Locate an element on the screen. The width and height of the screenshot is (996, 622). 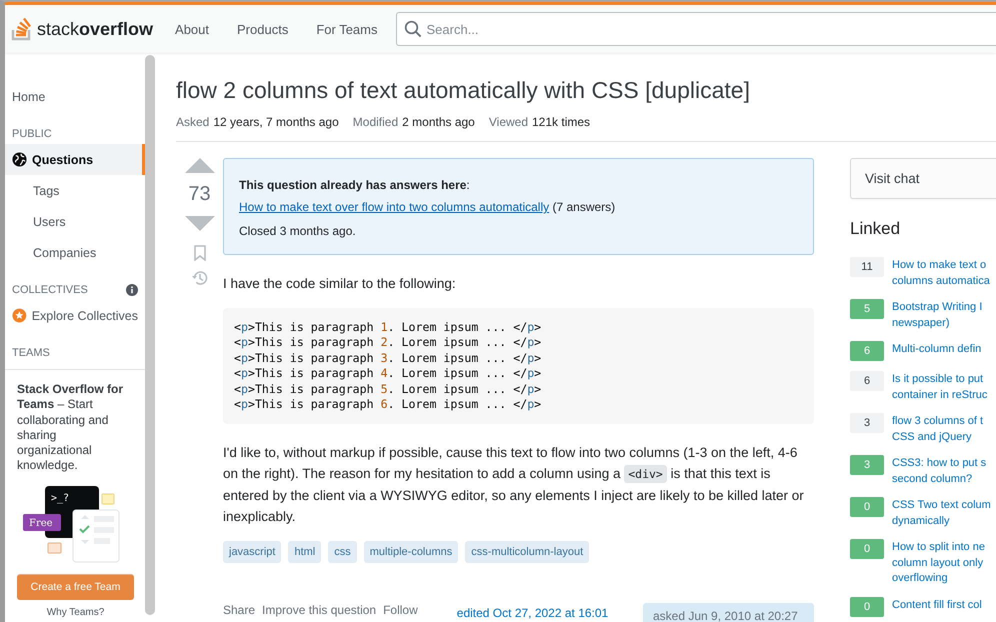
meta-value: 121k times is located at coordinates (561, 122).